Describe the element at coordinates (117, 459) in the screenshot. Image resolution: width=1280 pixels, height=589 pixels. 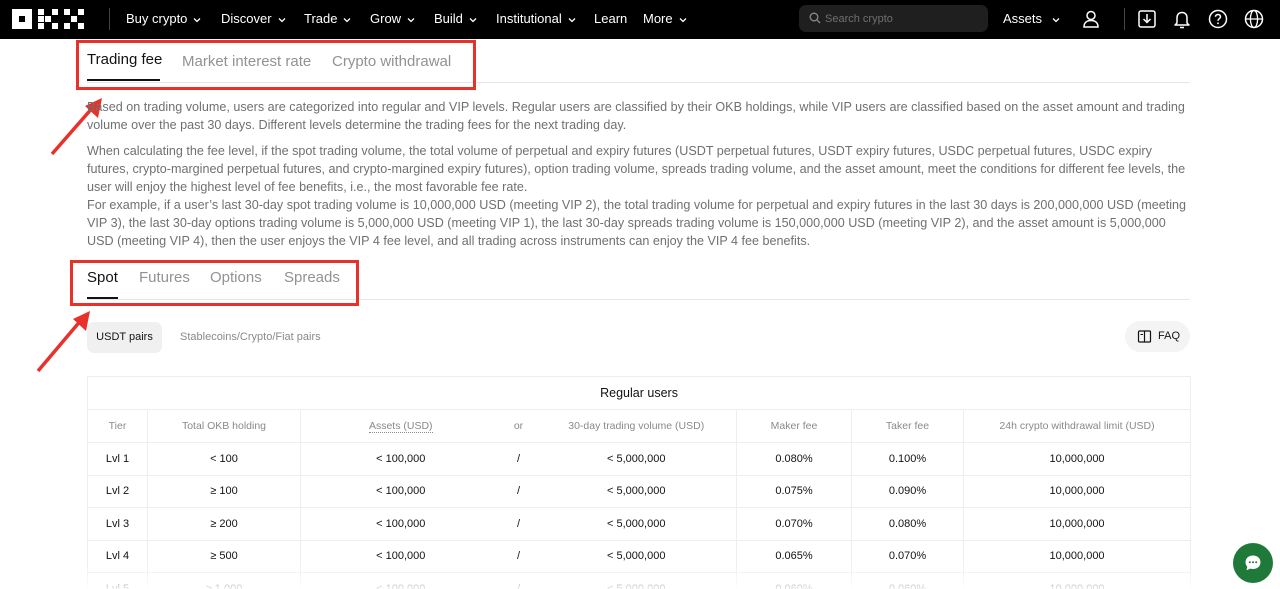
I see `table-cell: Lvl 1` at that location.